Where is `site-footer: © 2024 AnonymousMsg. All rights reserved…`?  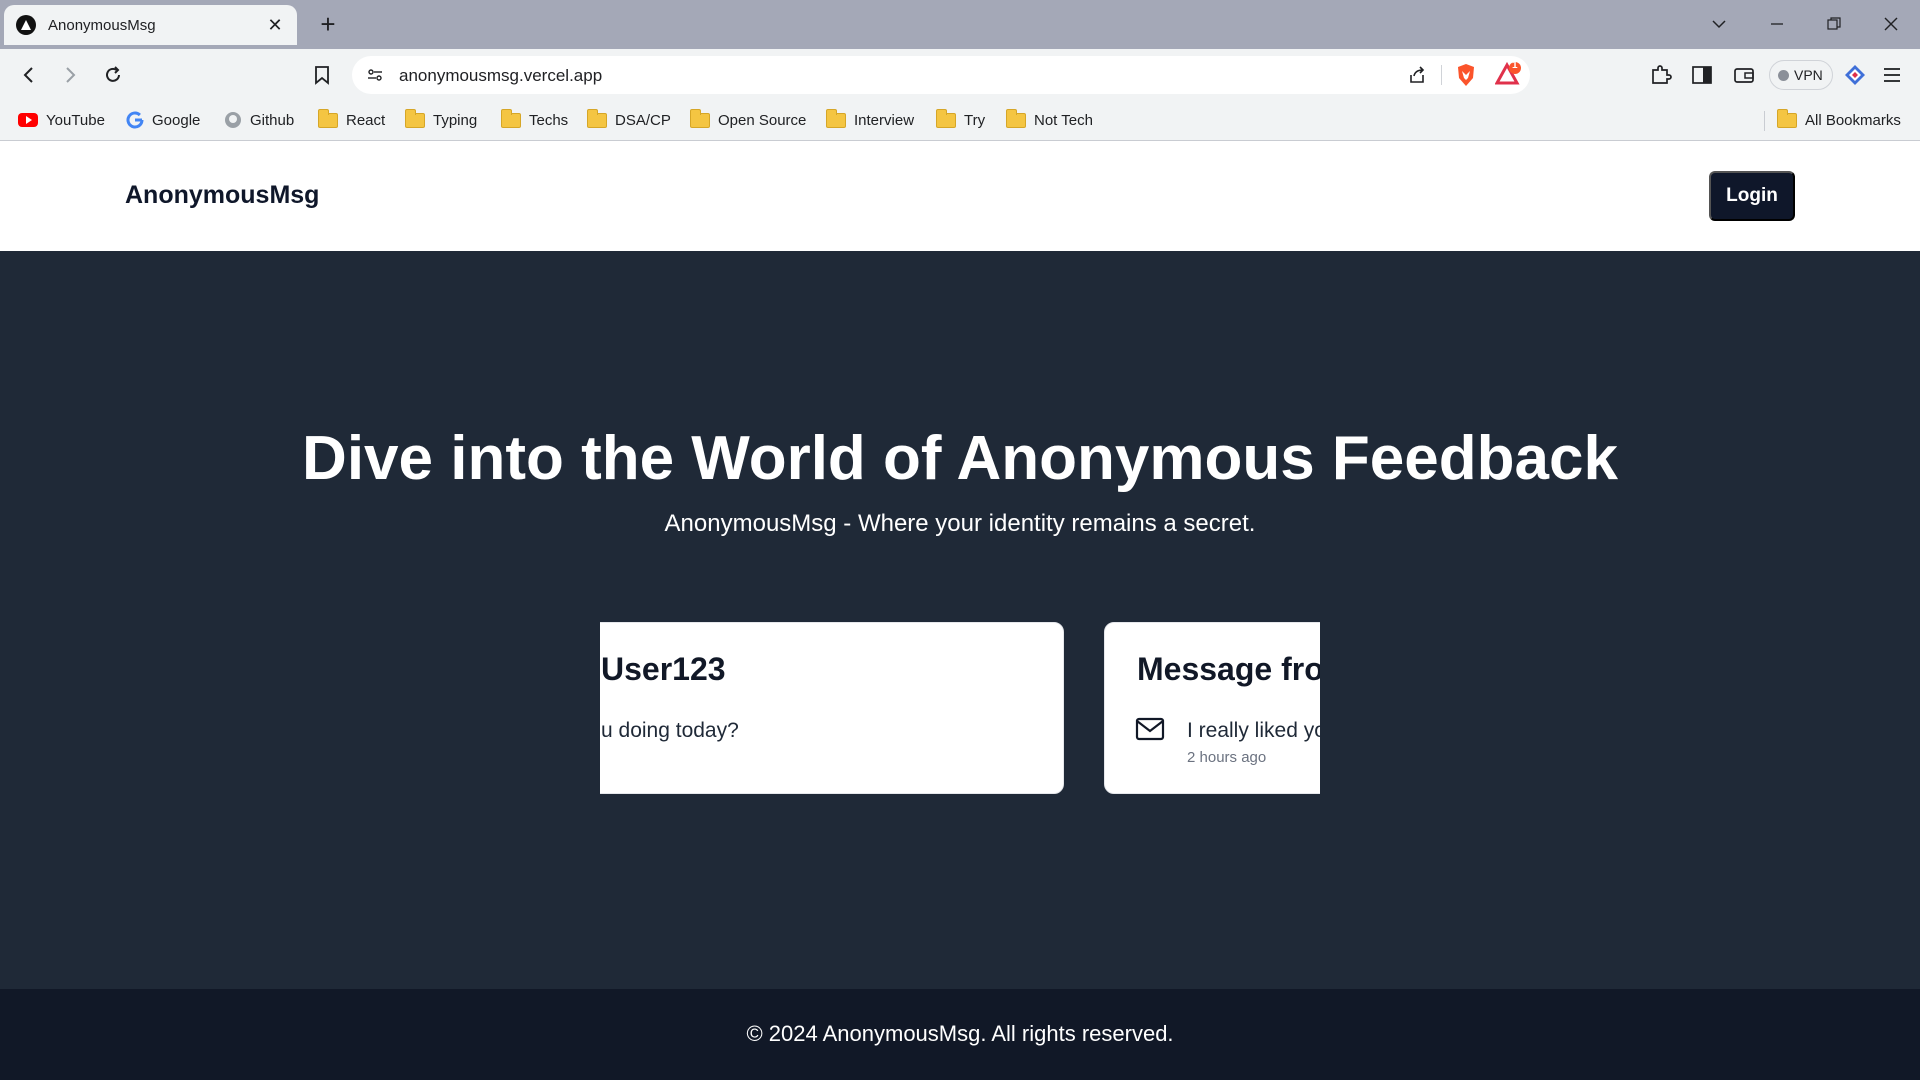 site-footer: © 2024 AnonymousMsg. All rights reserved… is located at coordinates (960, 1034).